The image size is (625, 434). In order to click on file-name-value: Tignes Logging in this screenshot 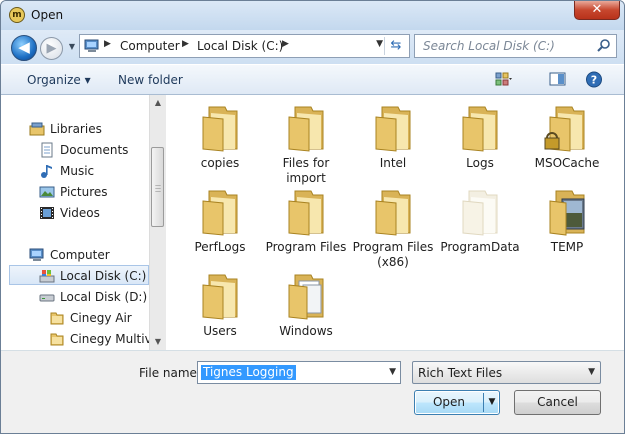, I will do `click(248, 372)`.